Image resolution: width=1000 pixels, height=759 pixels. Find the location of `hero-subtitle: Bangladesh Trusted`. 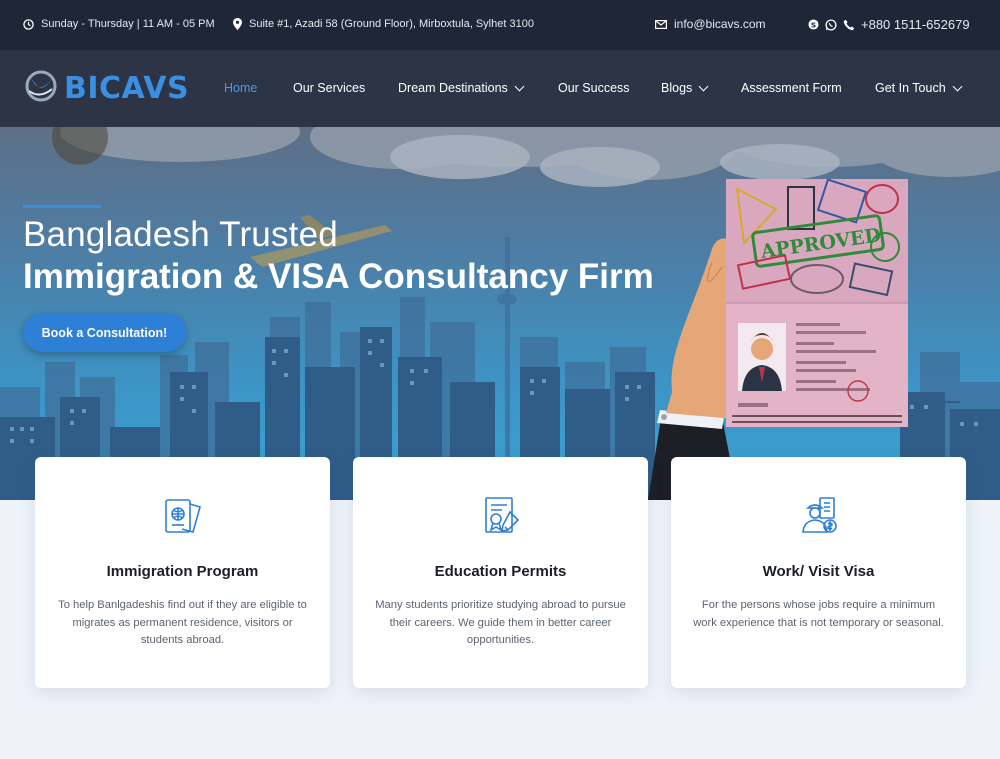

hero-subtitle: Bangladesh Trusted is located at coordinates (180, 234).